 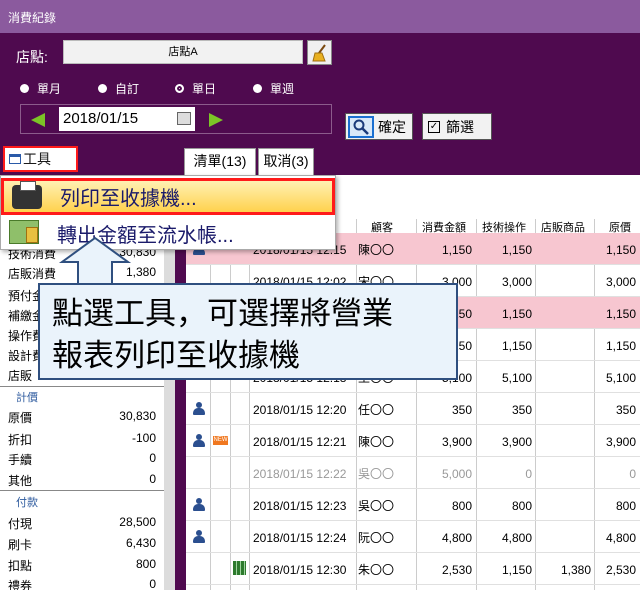 What do you see at coordinates (118, 88) in the screenshot?
I see `radio-custom: 自訂` at bounding box center [118, 88].